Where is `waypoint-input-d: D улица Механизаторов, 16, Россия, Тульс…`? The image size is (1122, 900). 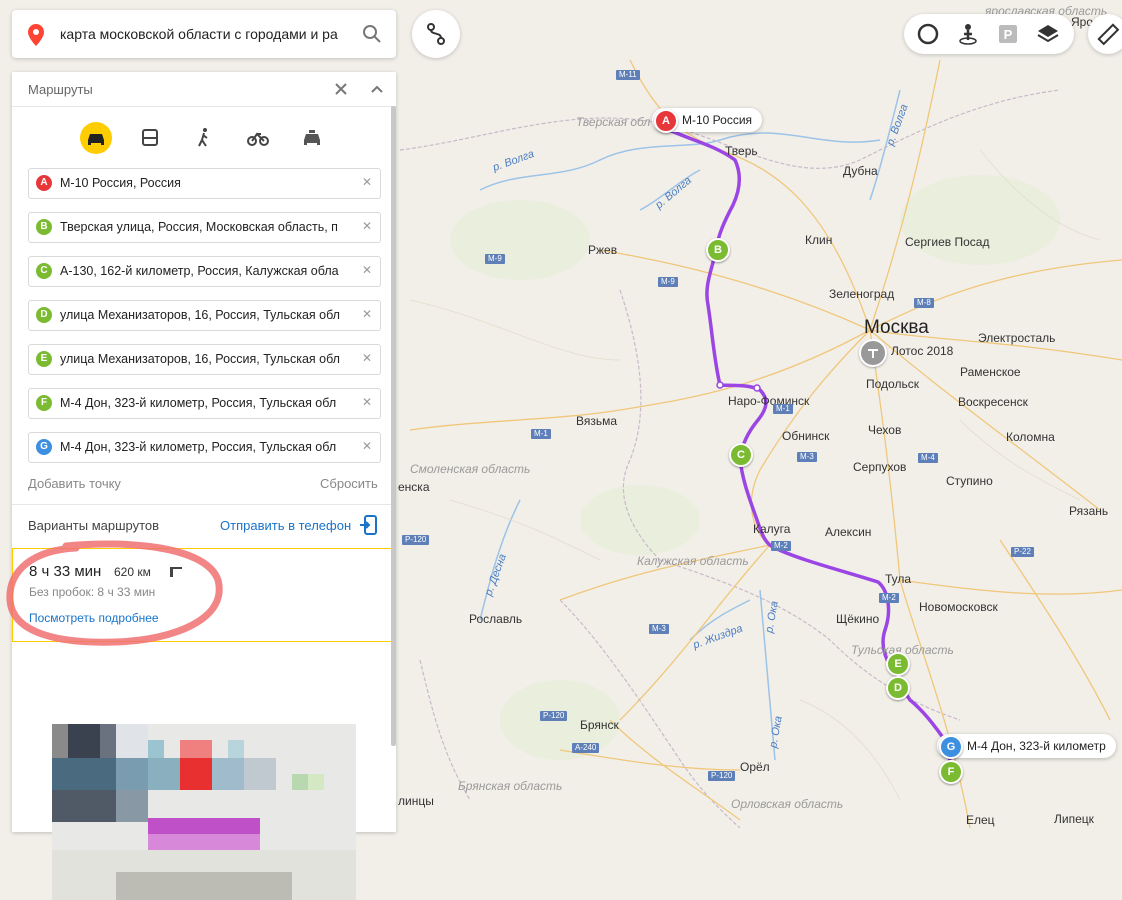 waypoint-input-d: D улица Механизаторов, 16, Россия, Тульс… is located at coordinates (204, 315).